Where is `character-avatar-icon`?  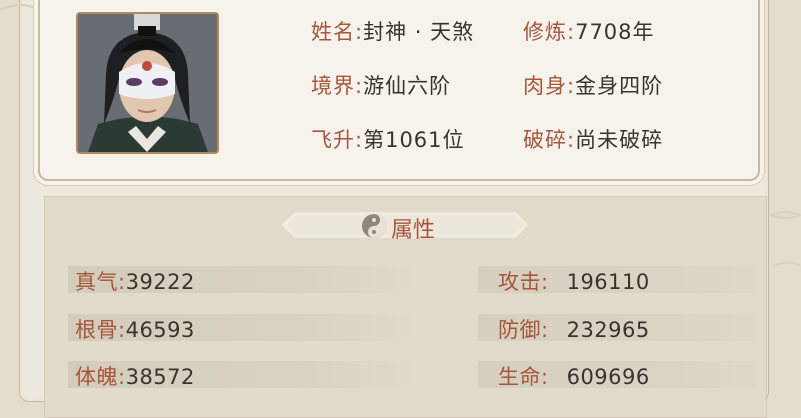 character-avatar-icon is located at coordinates (147, 83).